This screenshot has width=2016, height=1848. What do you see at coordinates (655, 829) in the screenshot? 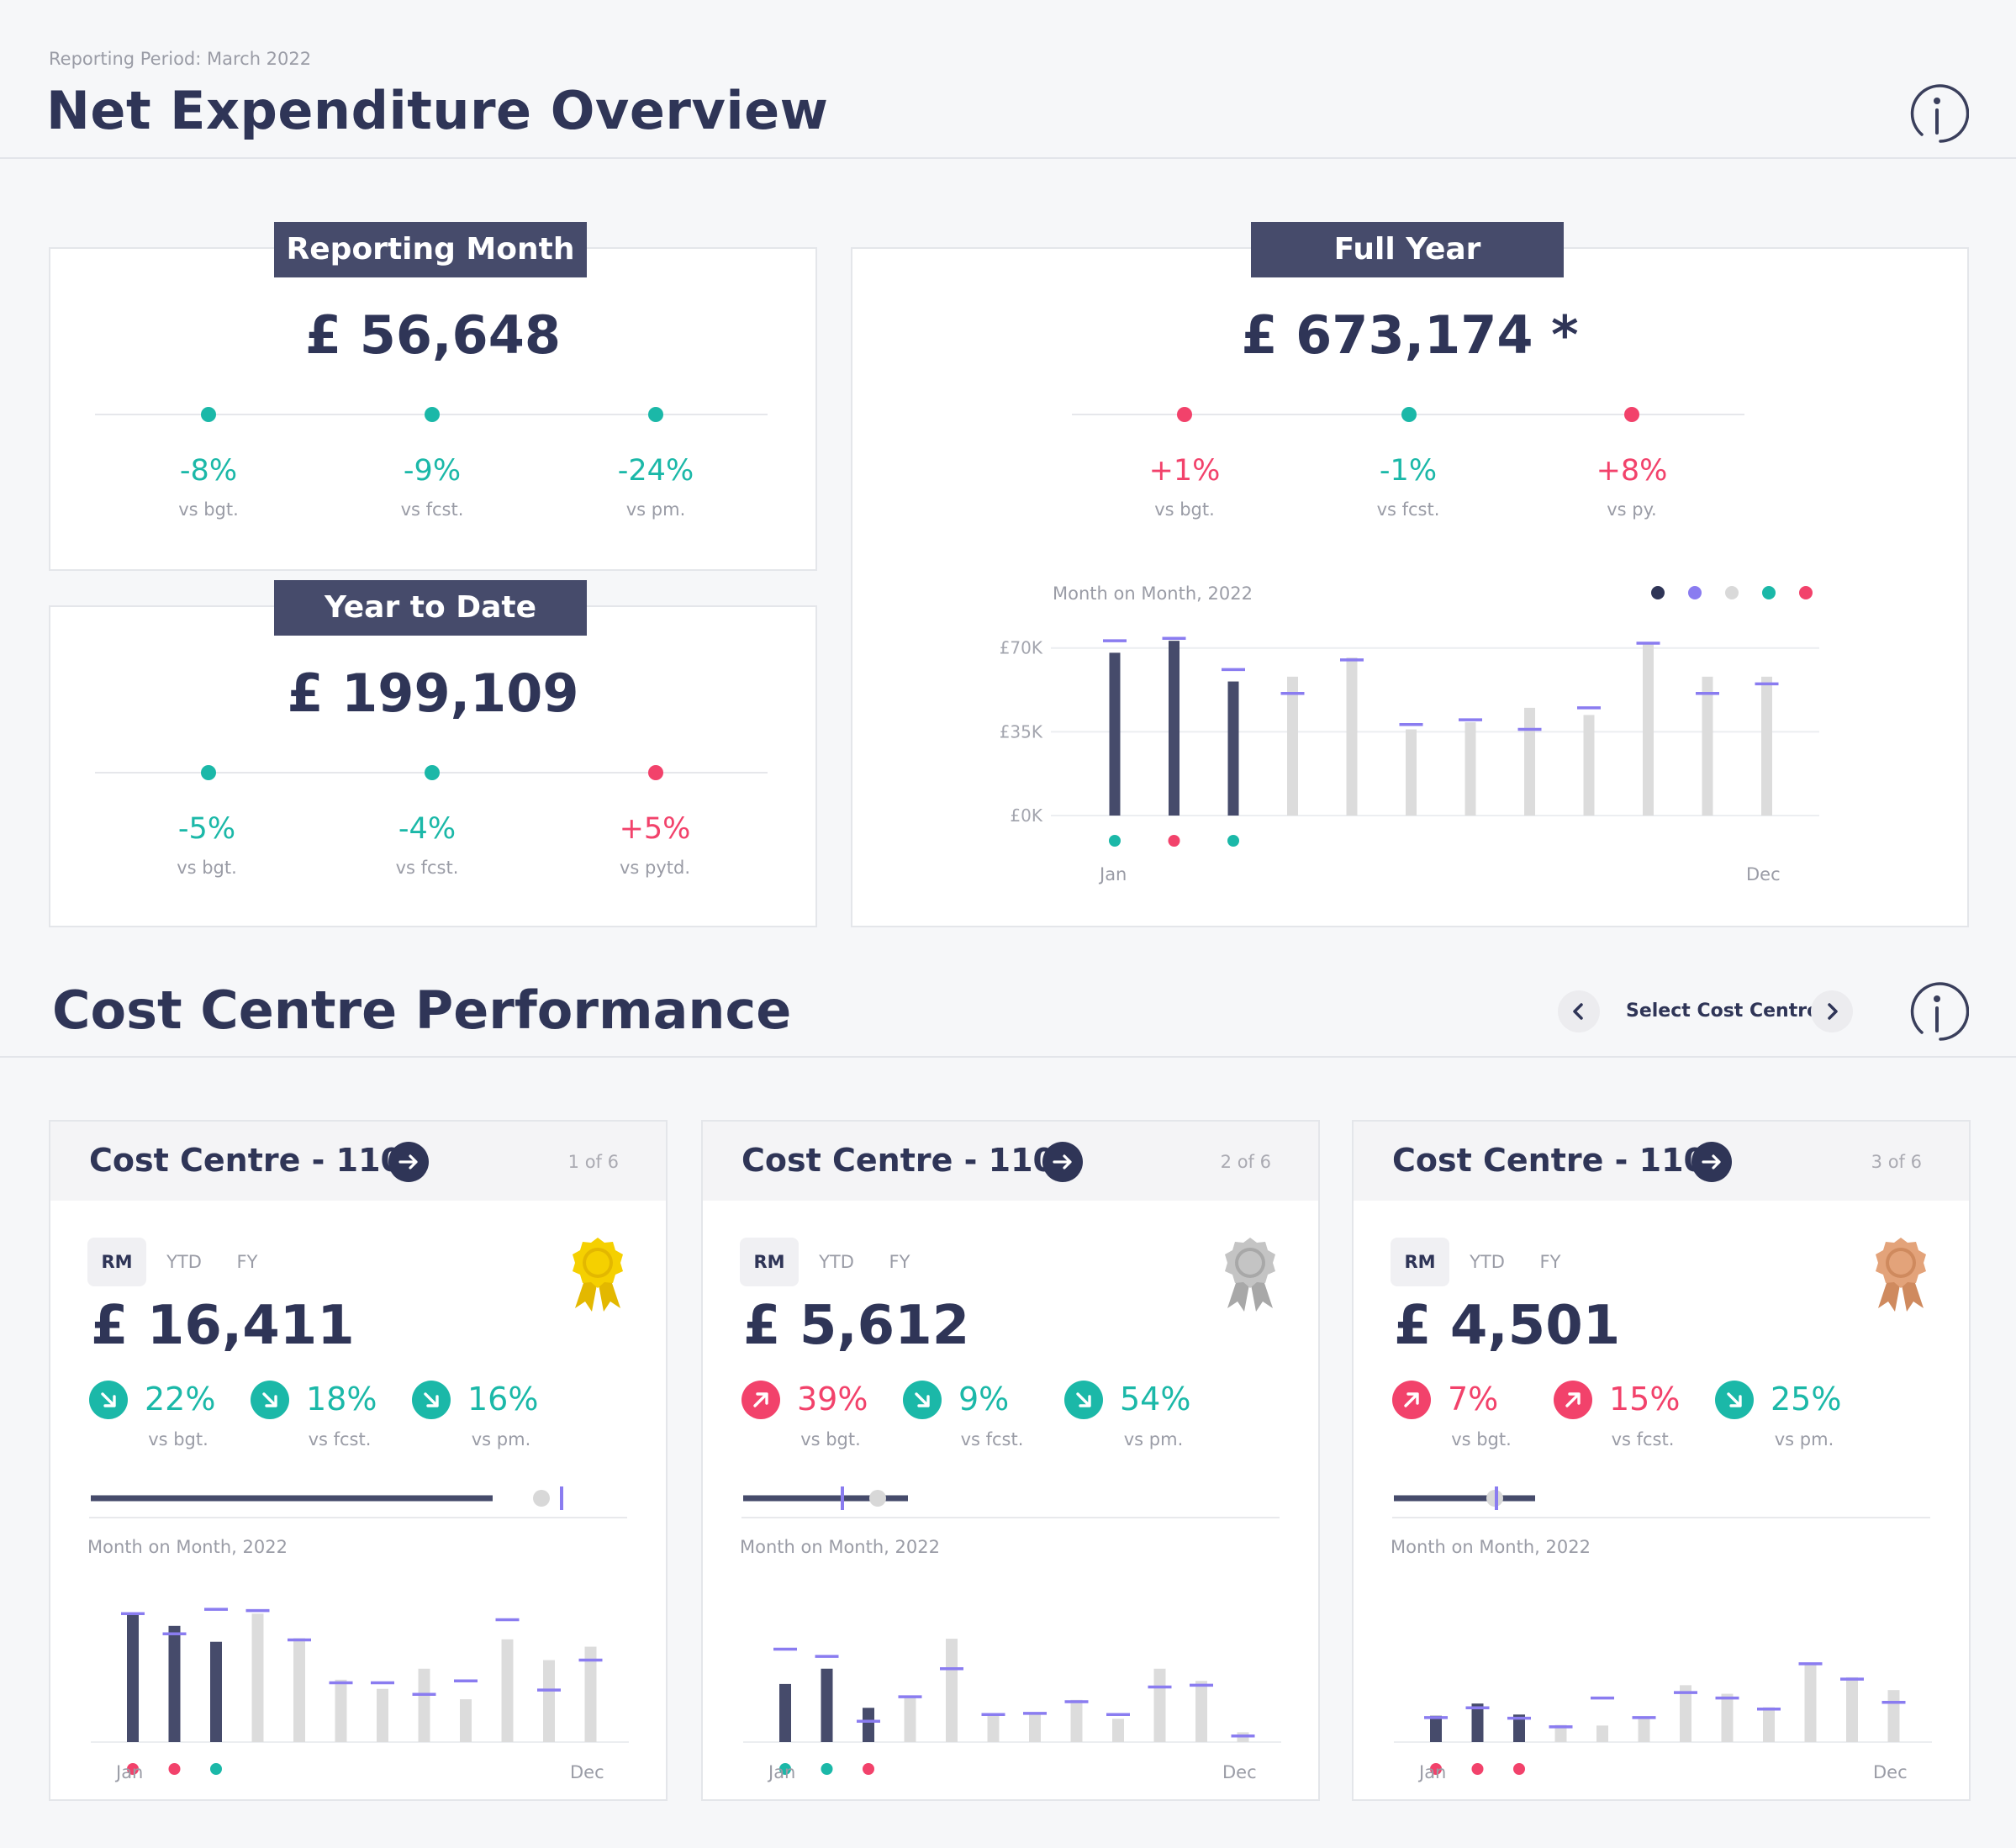
I see `kpi-vs-pytd: +5%` at bounding box center [655, 829].